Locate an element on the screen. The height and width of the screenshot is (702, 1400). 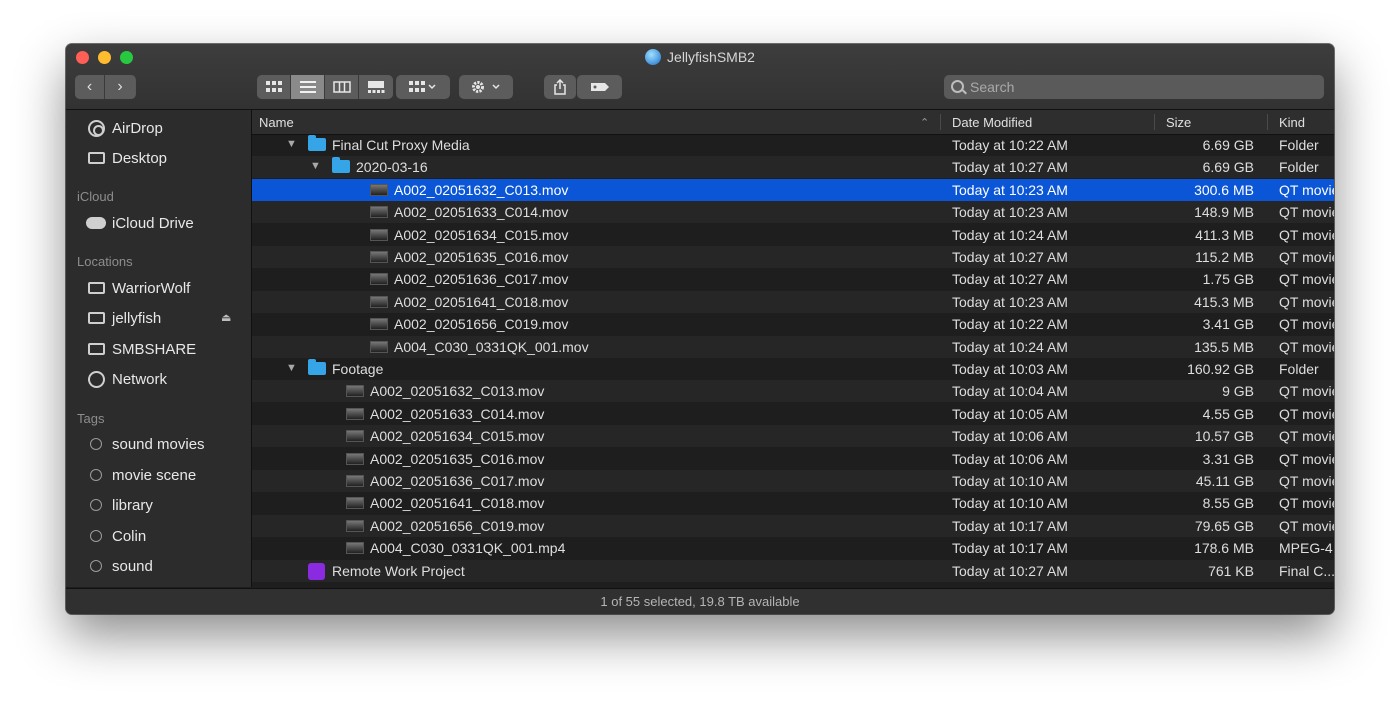
search-field: Search is located at coordinates (1134, 87).